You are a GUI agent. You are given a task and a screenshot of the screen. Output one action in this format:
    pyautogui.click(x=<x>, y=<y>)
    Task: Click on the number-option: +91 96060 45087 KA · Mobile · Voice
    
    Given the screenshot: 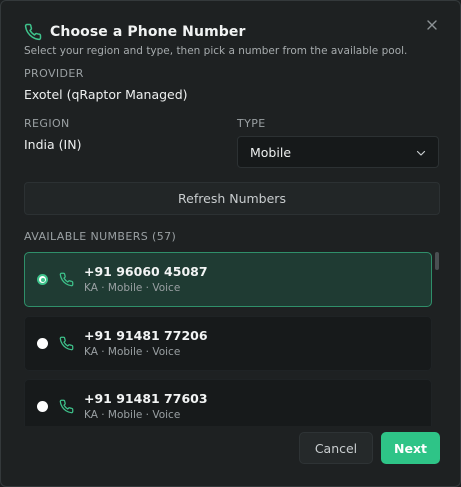 What is the action you would take?
    pyautogui.click(x=228, y=279)
    